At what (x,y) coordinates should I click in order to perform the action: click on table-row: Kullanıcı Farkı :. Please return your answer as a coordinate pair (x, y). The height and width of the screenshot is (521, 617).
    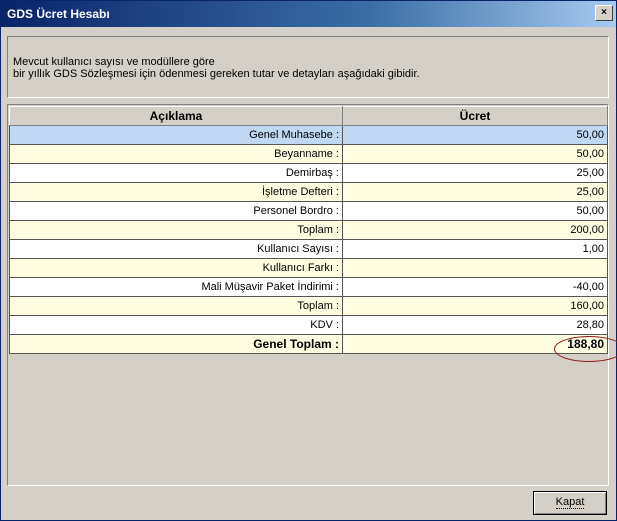
    Looking at the image, I should click on (308, 268).